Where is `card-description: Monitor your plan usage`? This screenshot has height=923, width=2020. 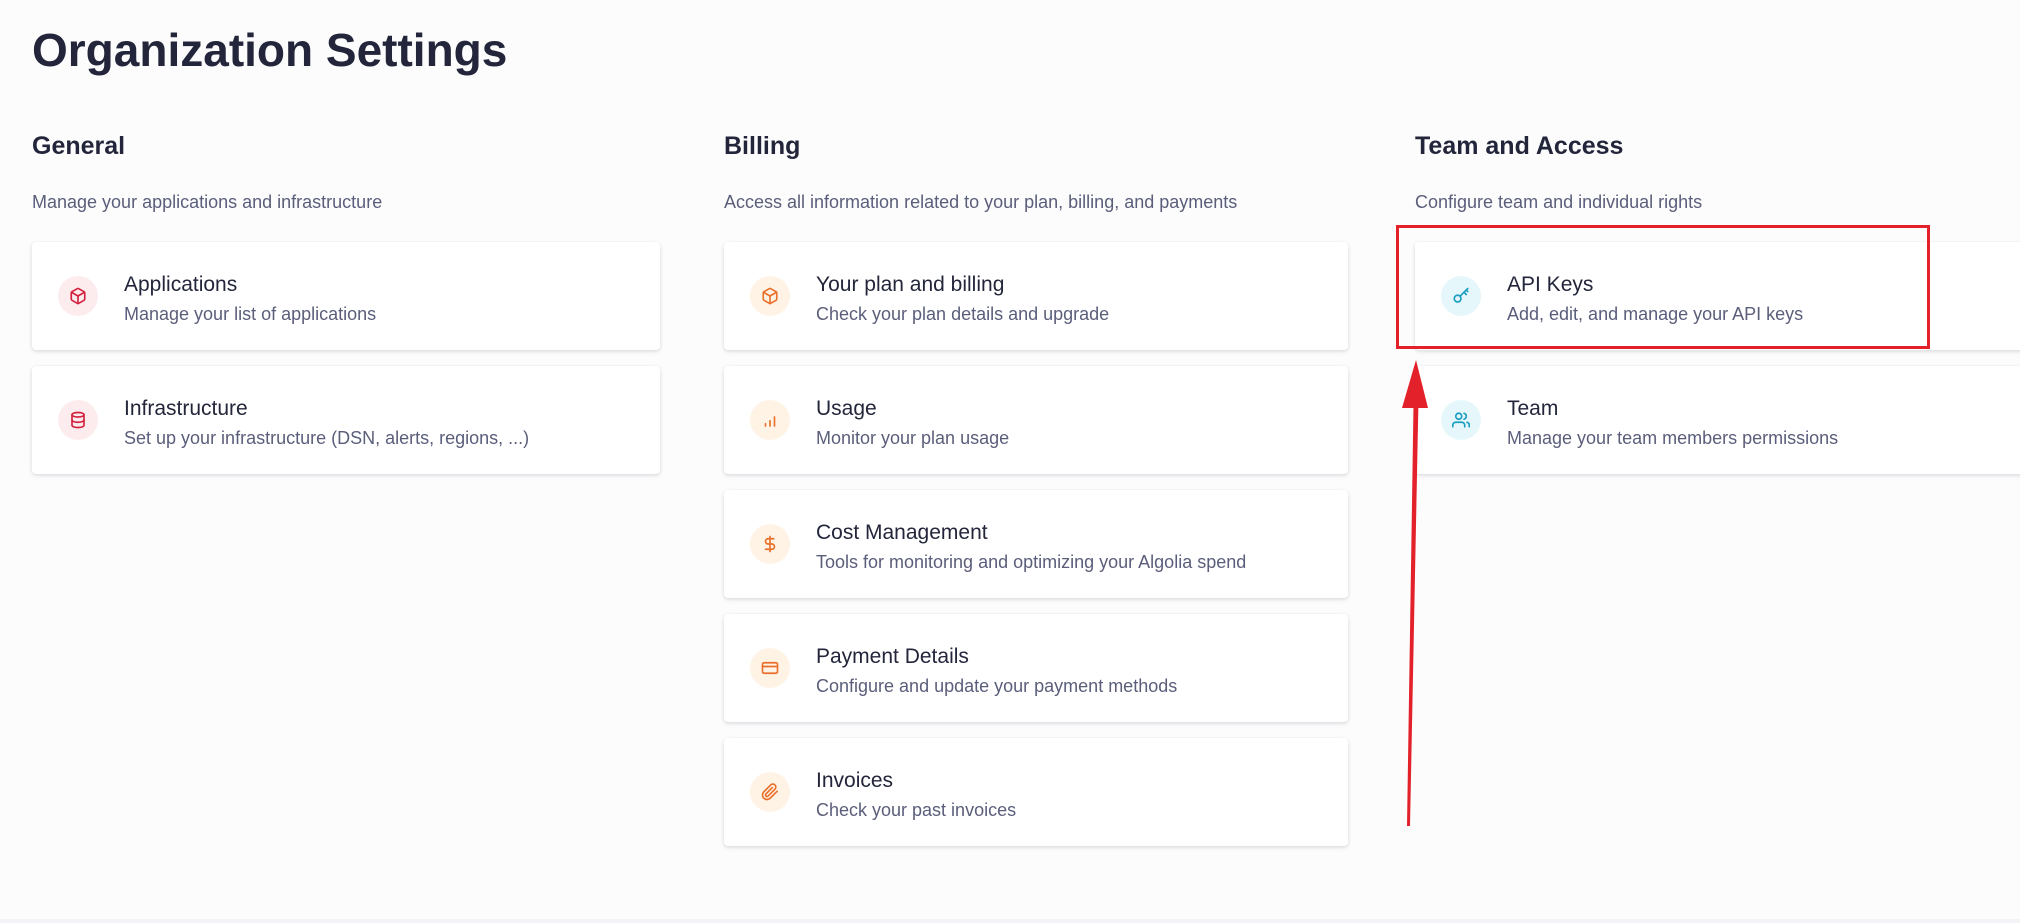
card-description: Monitor your plan usage is located at coordinates (913, 438).